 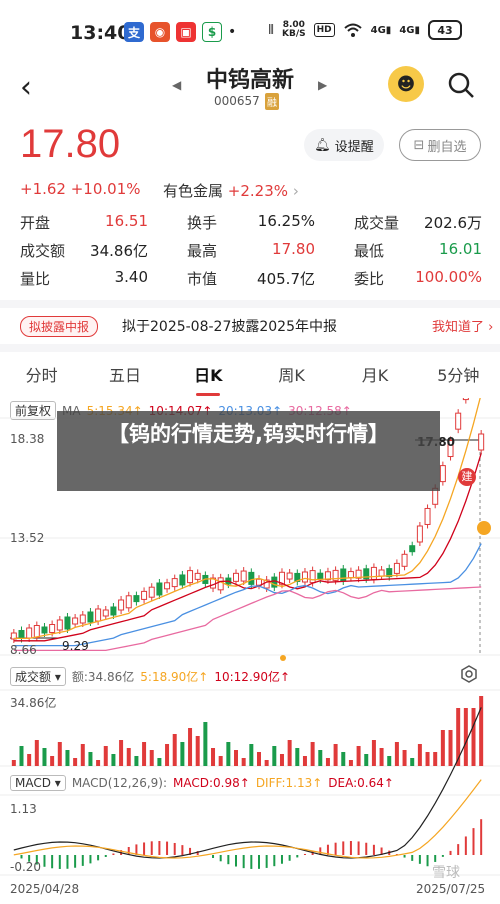 What do you see at coordinates (38, 676) in the screenshot?
I see `volume-select: 成交额 ▾` at bounding box center [38, 676].